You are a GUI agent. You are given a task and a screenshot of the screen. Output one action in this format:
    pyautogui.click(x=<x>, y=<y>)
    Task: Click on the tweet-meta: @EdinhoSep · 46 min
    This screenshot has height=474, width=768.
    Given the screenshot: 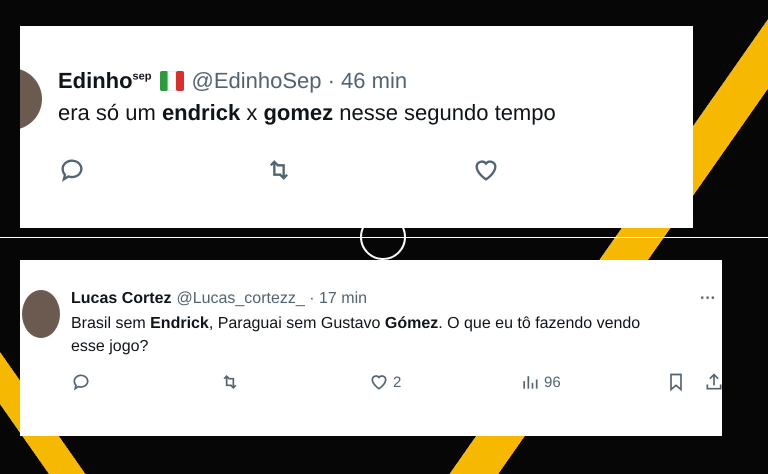 What is the action you would take?
    pyautogui.click(x=300, y=81)
    